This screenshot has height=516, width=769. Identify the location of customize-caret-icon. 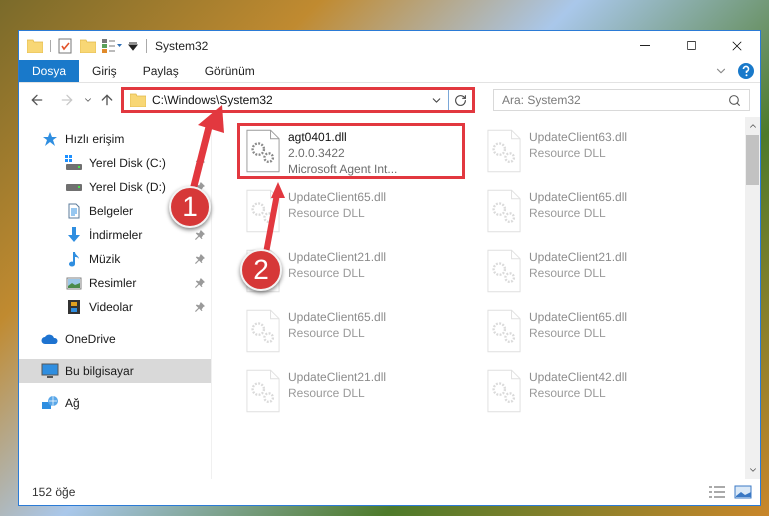
(133, 45).